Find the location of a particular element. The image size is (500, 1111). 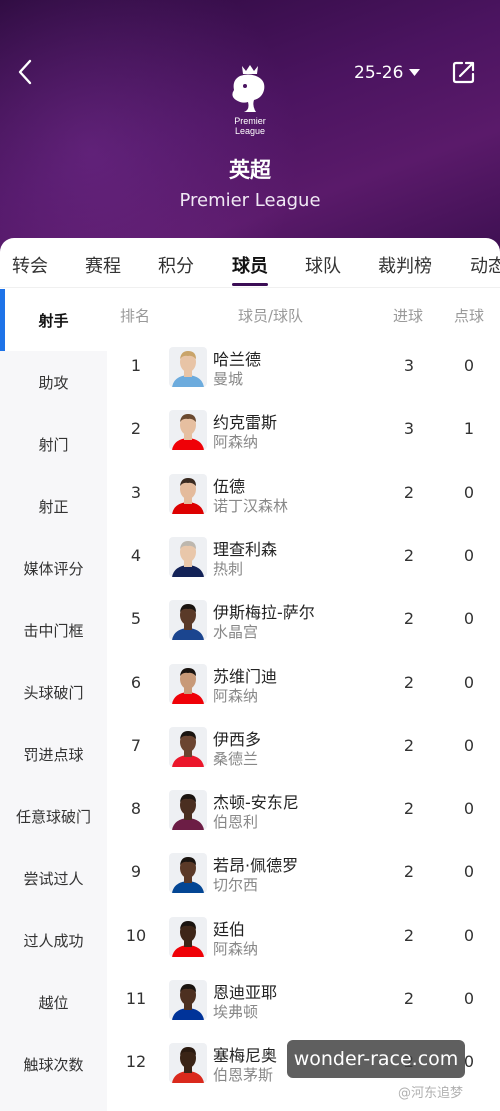

player-row: 6 苏维门迪 阿森纳 2 0 is located at coordinates (303, 684).